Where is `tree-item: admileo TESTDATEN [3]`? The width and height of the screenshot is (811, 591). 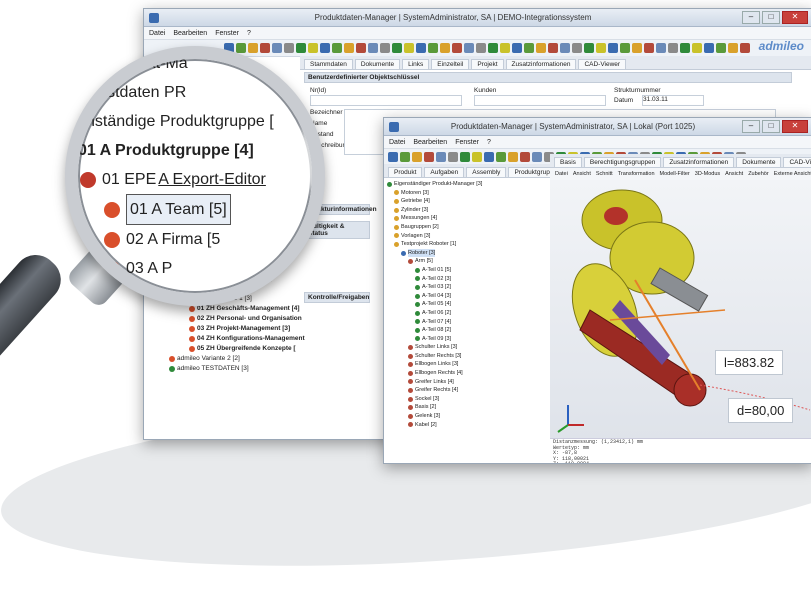
tree-item: admileo TESTDATEN [3] is located at coordinates (237, 369).